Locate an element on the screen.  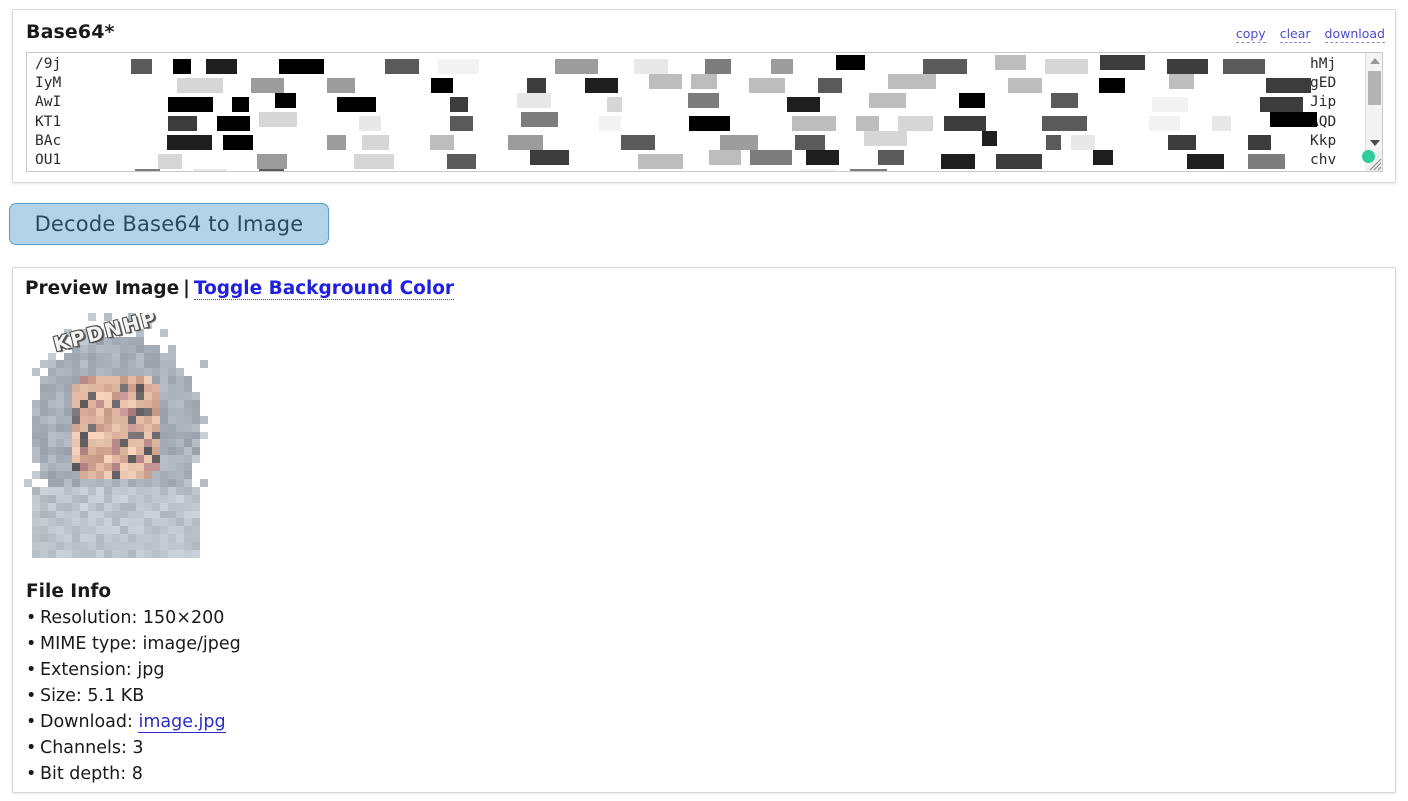
file-info-label: Extension: is located at coordinates (89, 670).